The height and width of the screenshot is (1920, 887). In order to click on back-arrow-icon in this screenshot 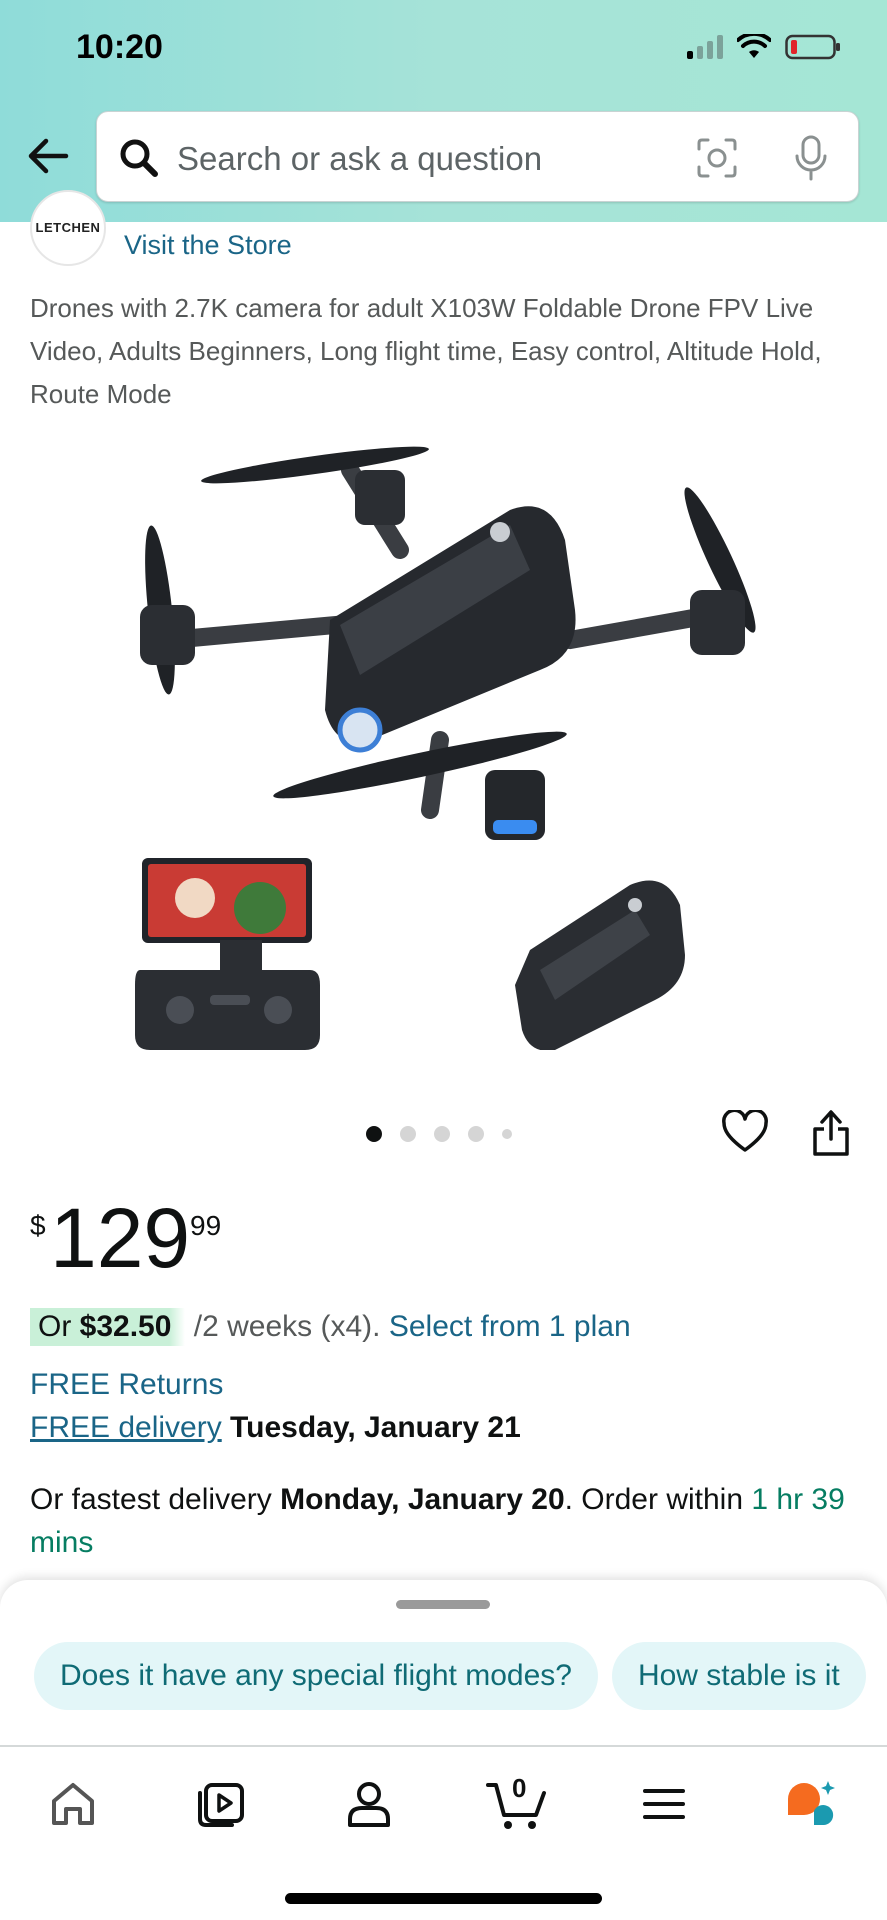, I will do `click(48, 156)`.